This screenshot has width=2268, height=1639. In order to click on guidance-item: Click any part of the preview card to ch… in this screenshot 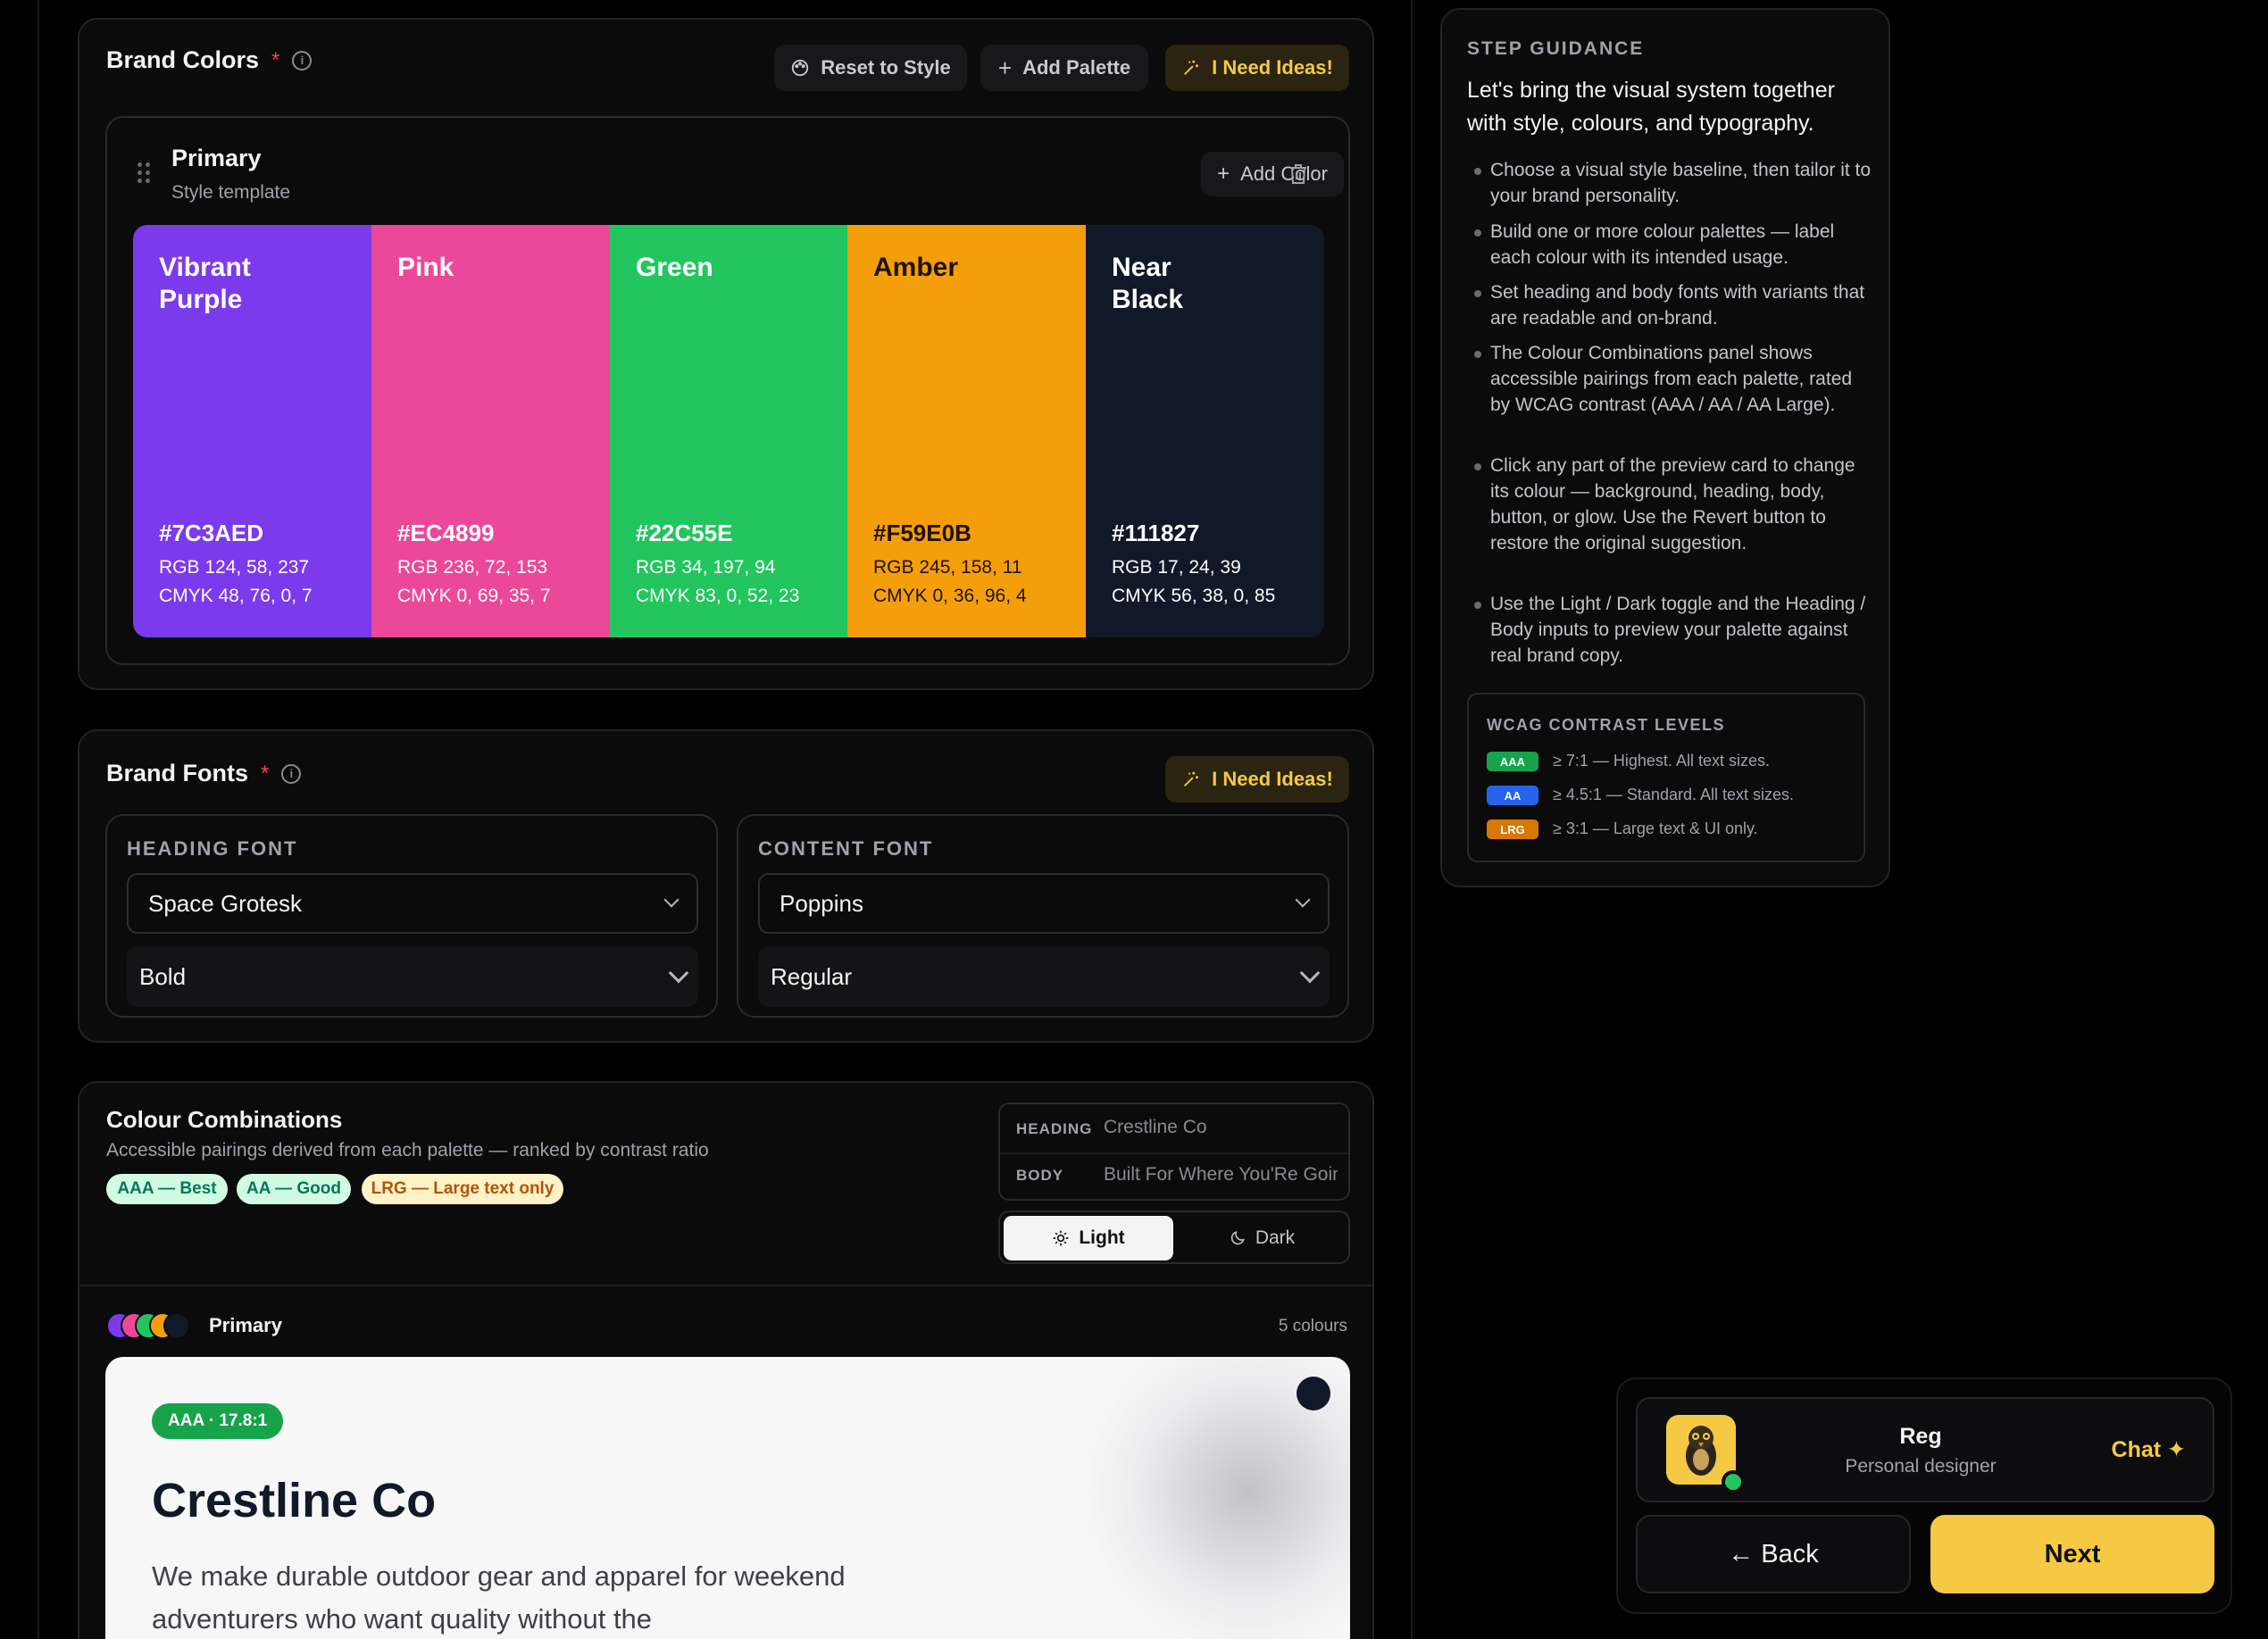, I will do `click(1674, 504)`.